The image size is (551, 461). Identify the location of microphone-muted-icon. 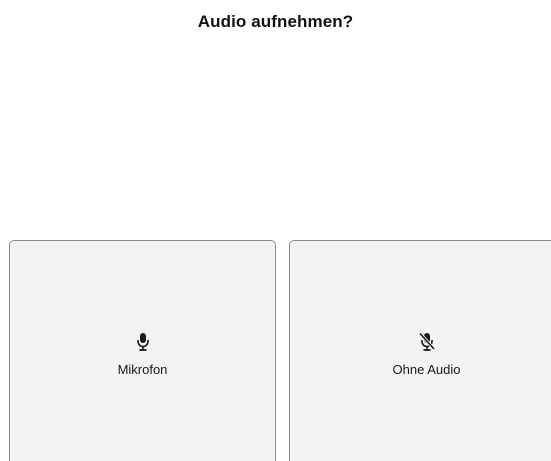
(427, 342).